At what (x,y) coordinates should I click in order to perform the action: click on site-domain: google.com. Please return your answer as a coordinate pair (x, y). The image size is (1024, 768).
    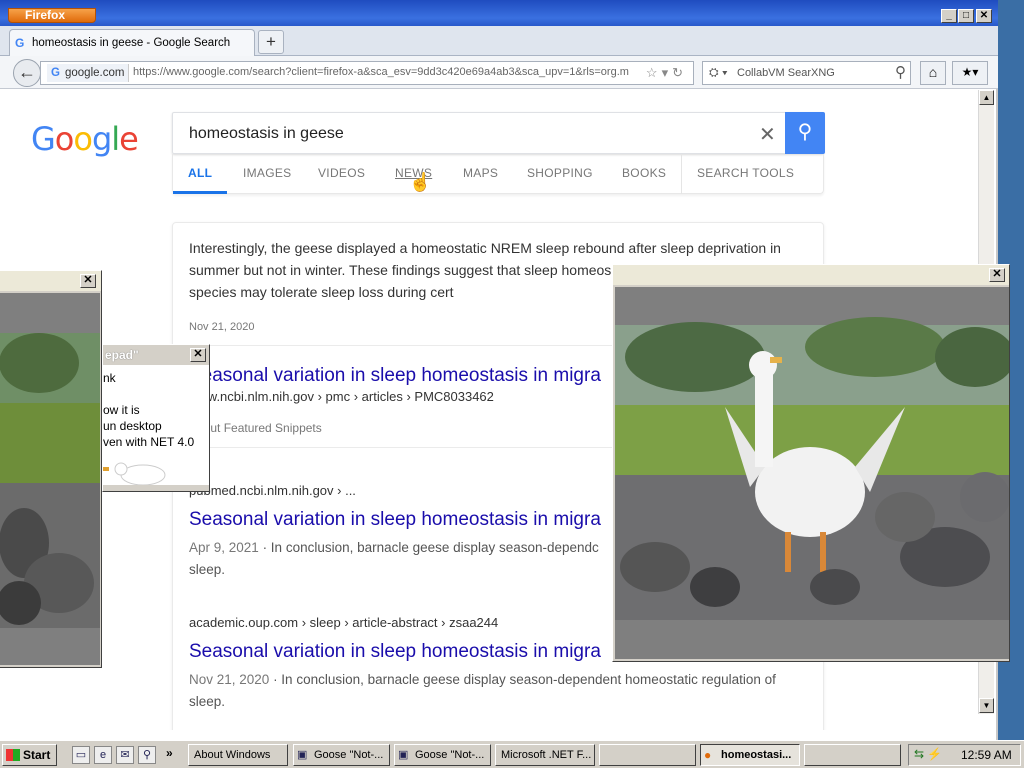
    Looking at the image, I should click on (95, 73).